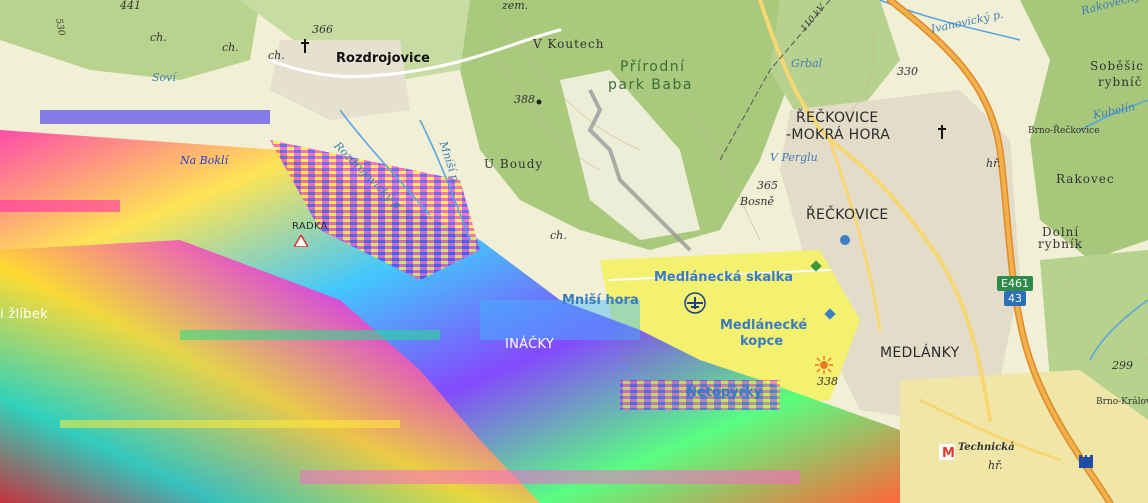  What do you see at coordinates (529, 344) in the screenshot?
I see `place-label-jinacky: INÁČKY` at bounding box center [529, 344].